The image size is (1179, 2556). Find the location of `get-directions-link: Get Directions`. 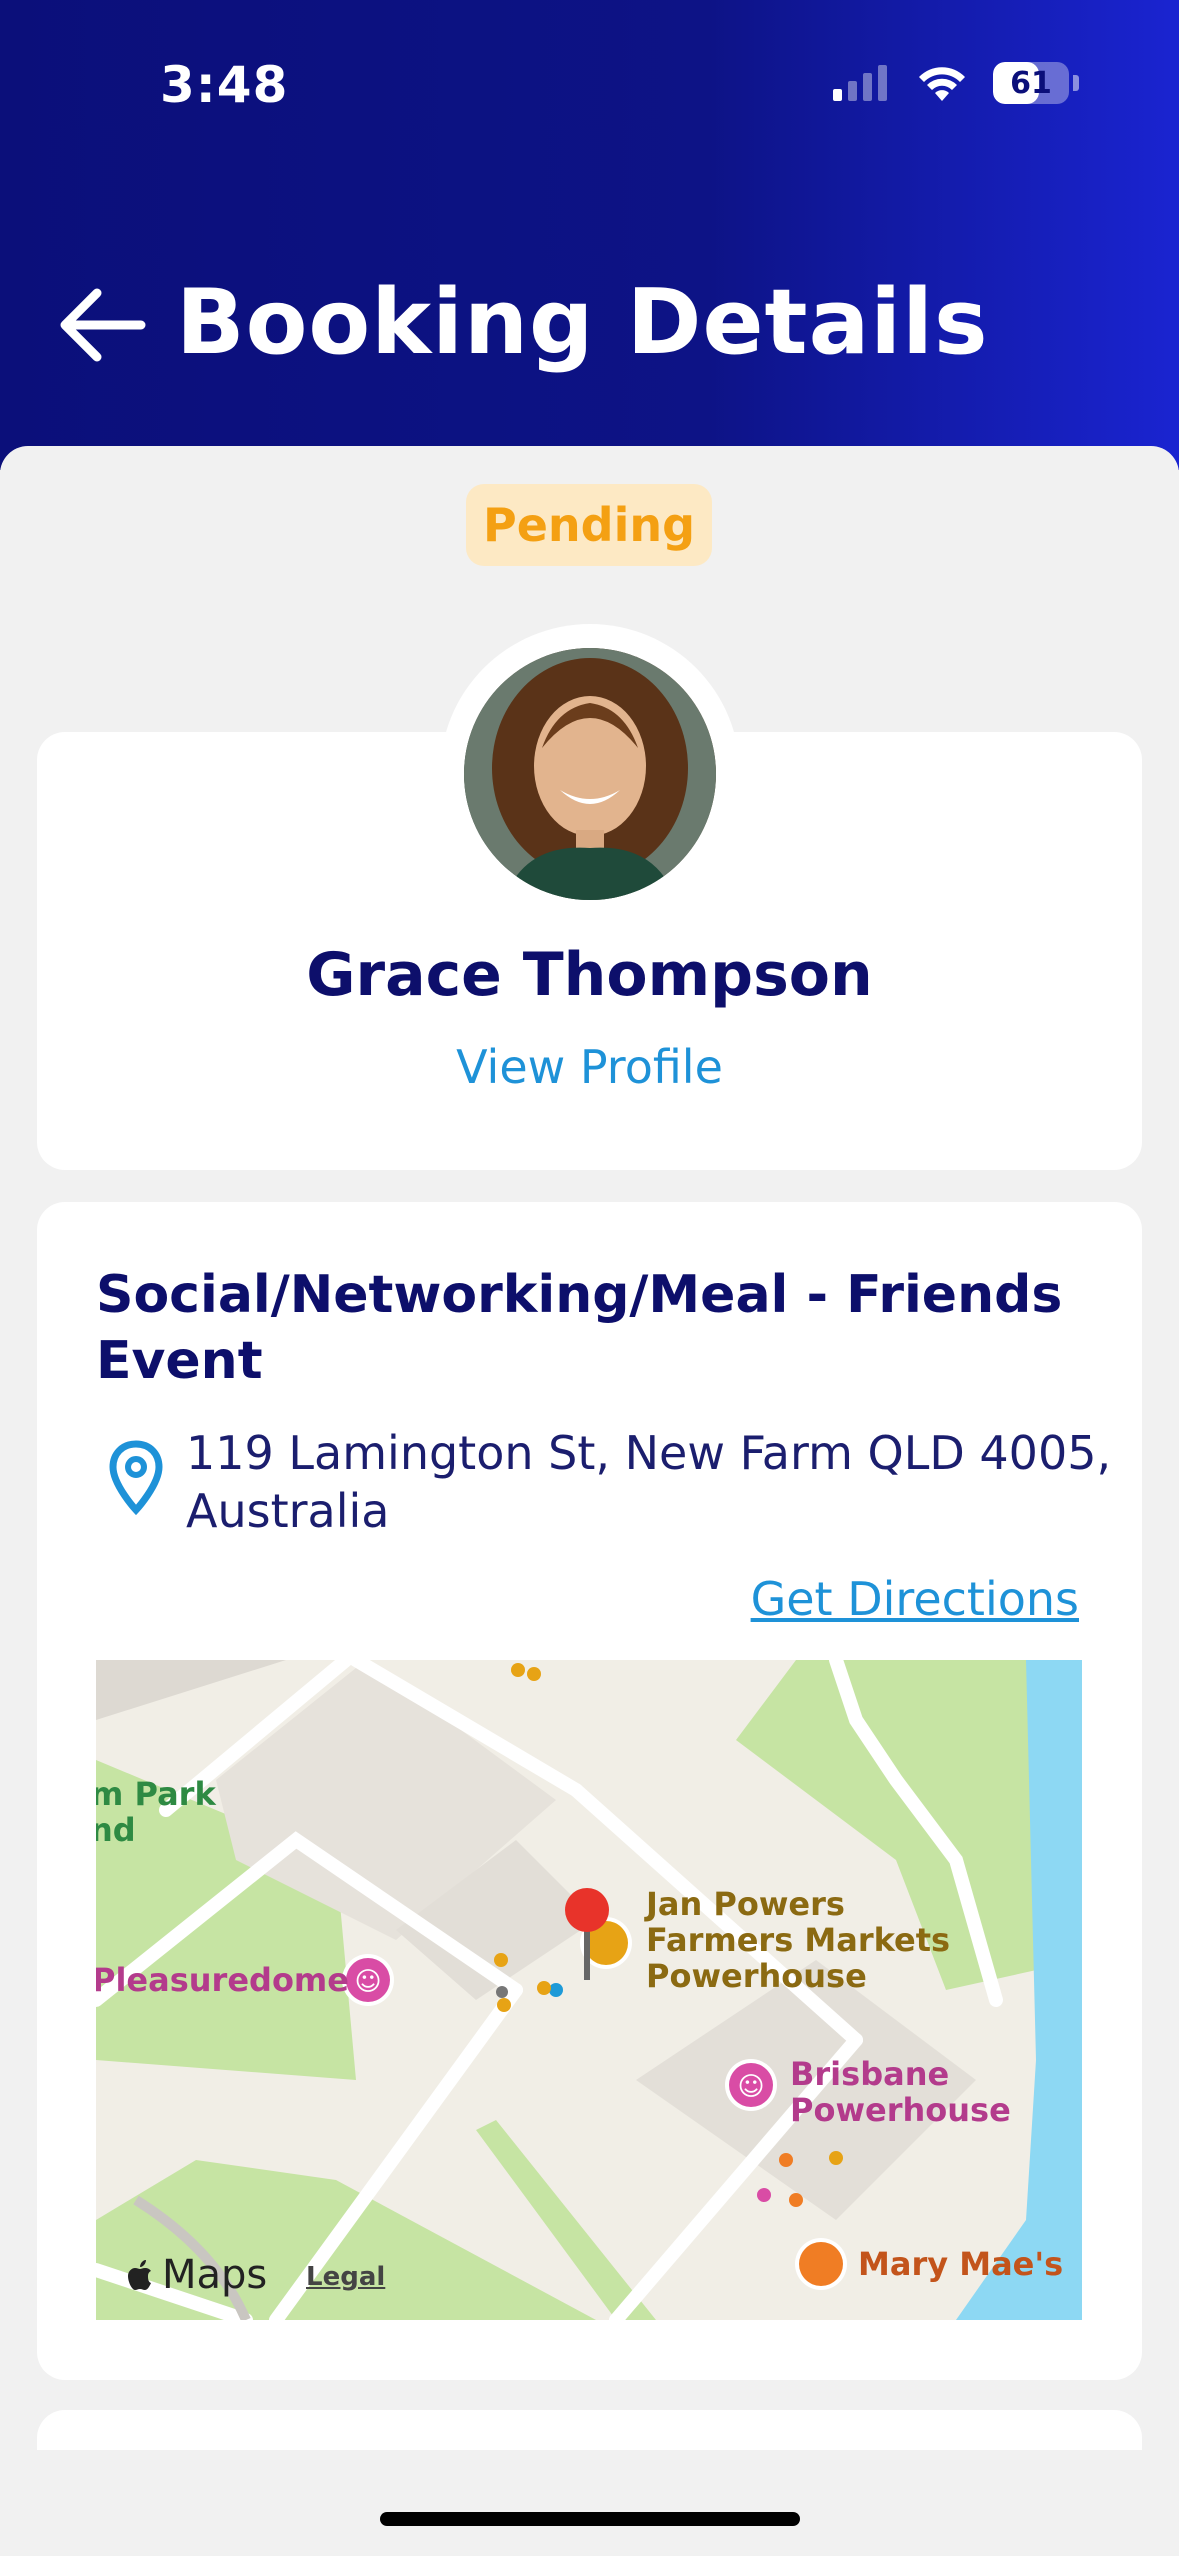

get-directions-link: Get Directions is located at coordinates (915, 1599).